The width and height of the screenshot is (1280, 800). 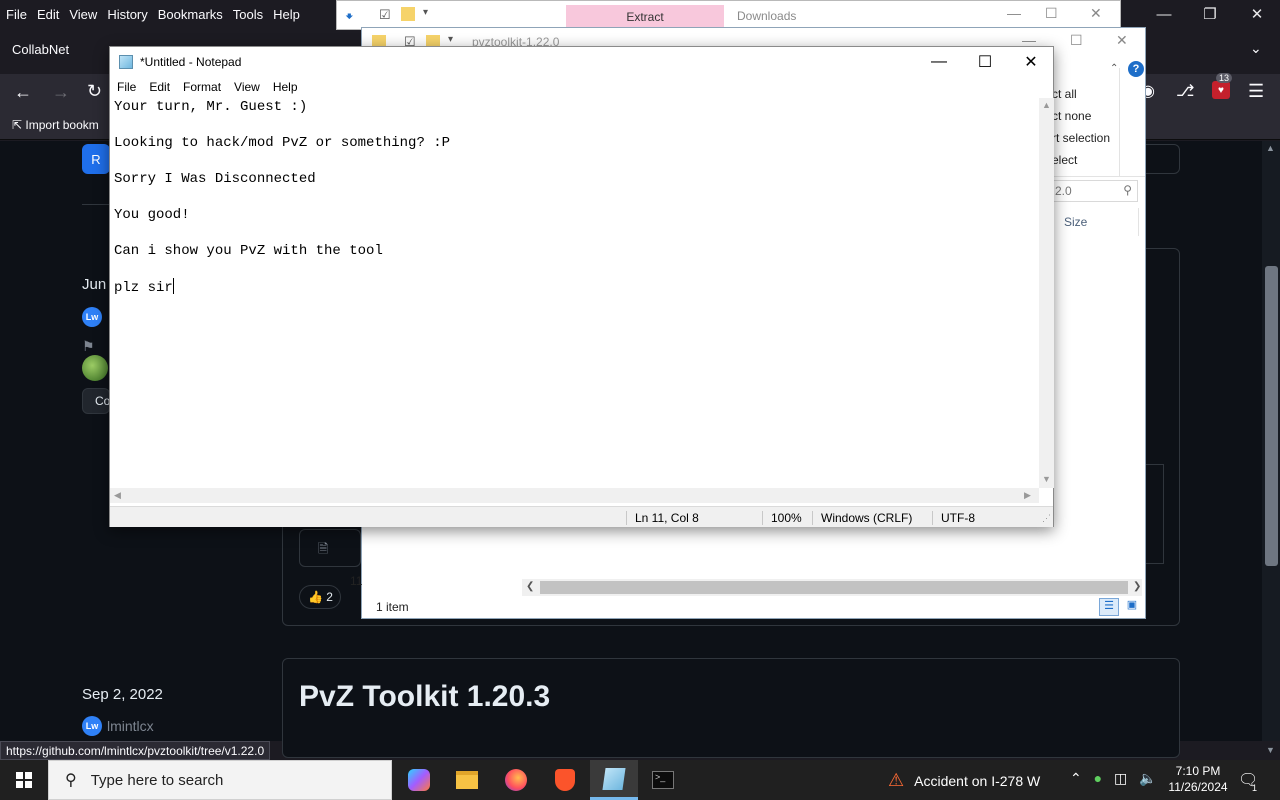 What do you see at coordinates (964, 780) in the screenshot?
I see `taskbar-news-widget: ⚠ Accident on I-278 W` at bounding box center [964, 780].